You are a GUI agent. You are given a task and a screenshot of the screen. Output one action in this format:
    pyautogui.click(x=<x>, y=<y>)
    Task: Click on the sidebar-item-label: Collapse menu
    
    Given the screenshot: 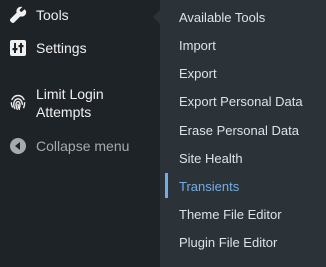 What is the action you would take?
    pyautogui.click(x=83, y=146)
    